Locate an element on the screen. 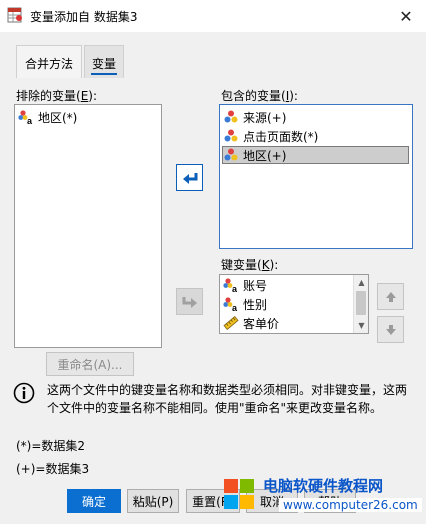 The height and width of the screenshot is (524, 426). watermark: 电脑软硬件教程网 www.computer26.com is located at coordinates (319, 497).